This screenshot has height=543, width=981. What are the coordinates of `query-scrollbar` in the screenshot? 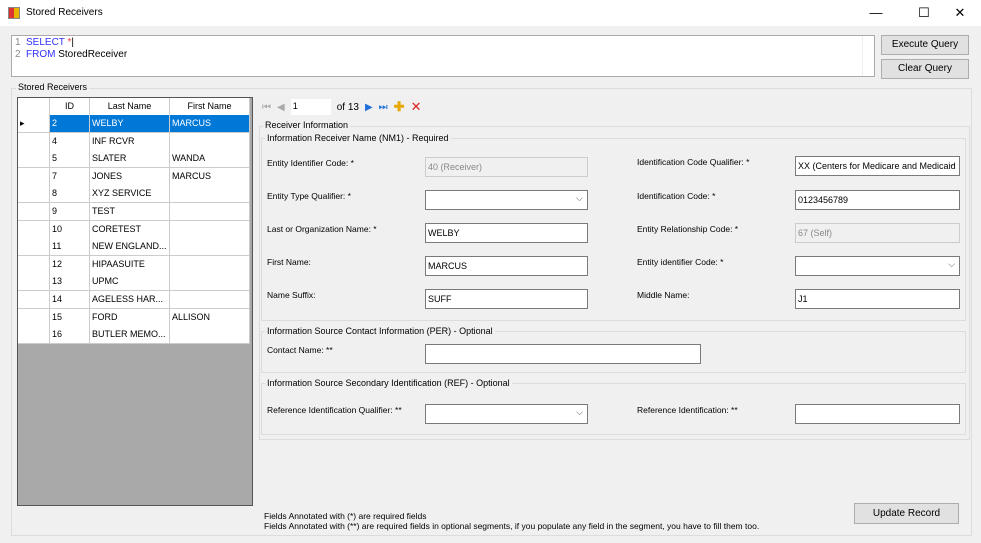 It's located at (868, 56).